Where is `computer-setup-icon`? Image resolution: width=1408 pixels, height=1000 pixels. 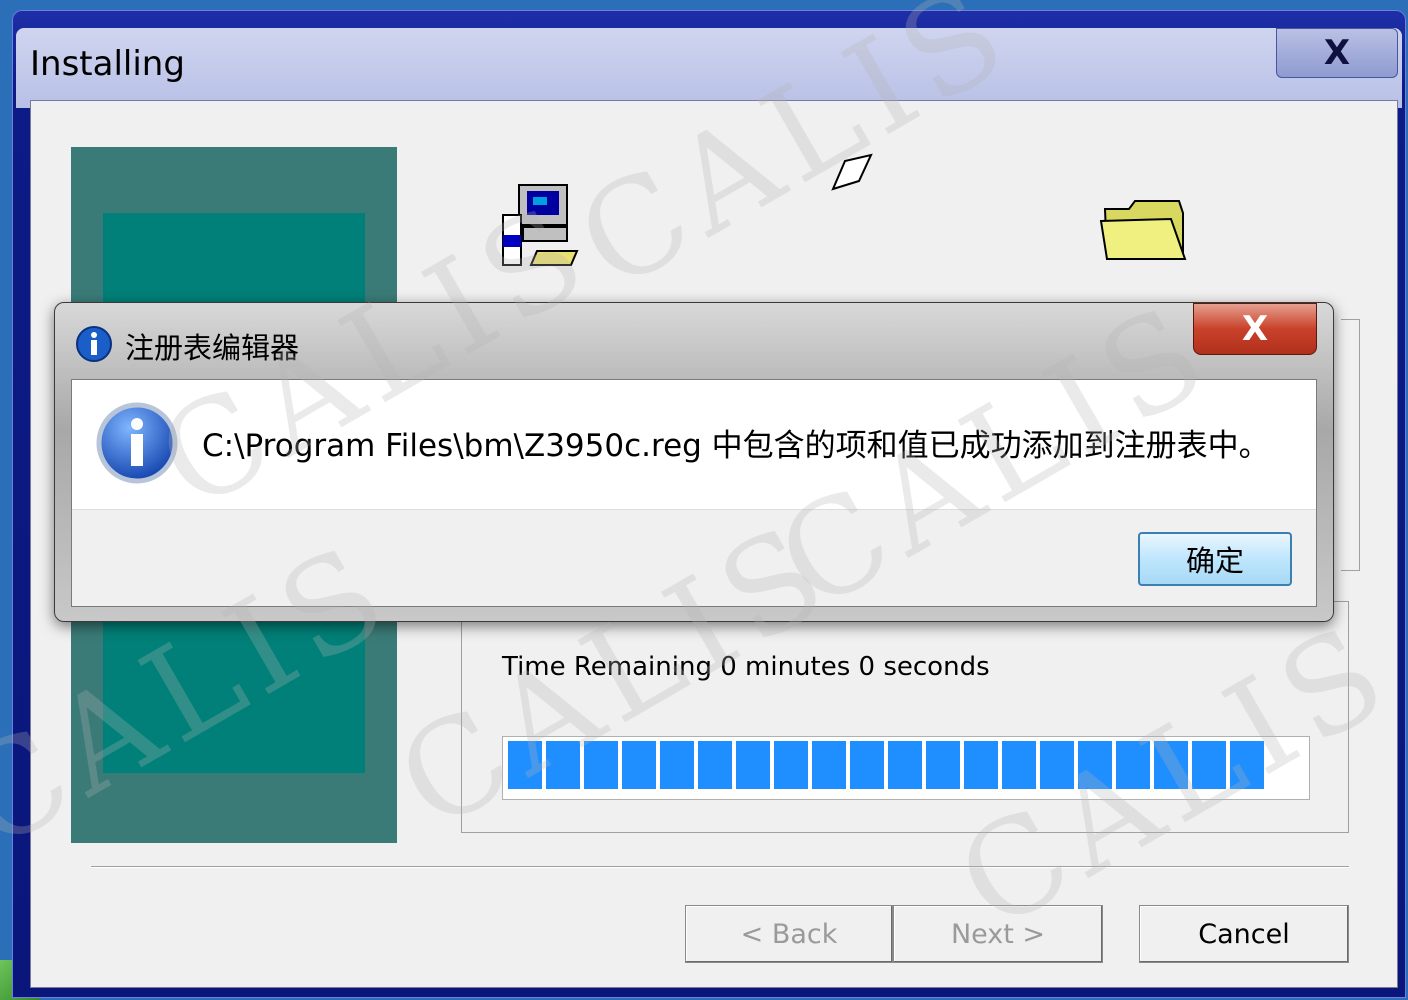
computer-setup-icon is located at coordinates (540, 225).